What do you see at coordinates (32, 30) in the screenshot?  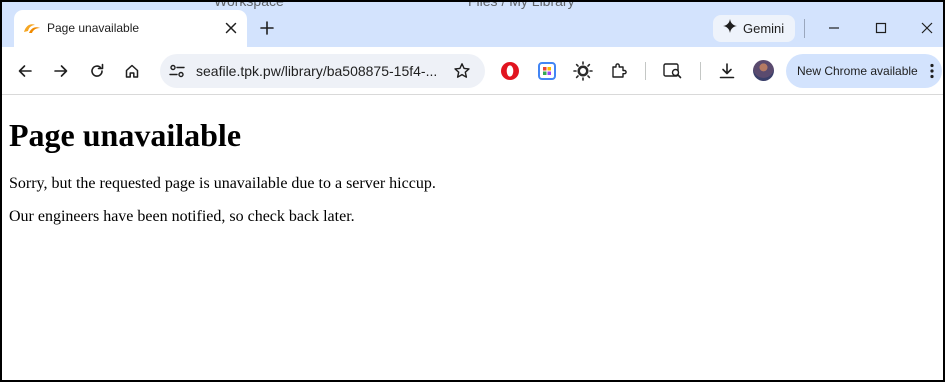 I see `seafile-icon` at bounding box center [32, 30].